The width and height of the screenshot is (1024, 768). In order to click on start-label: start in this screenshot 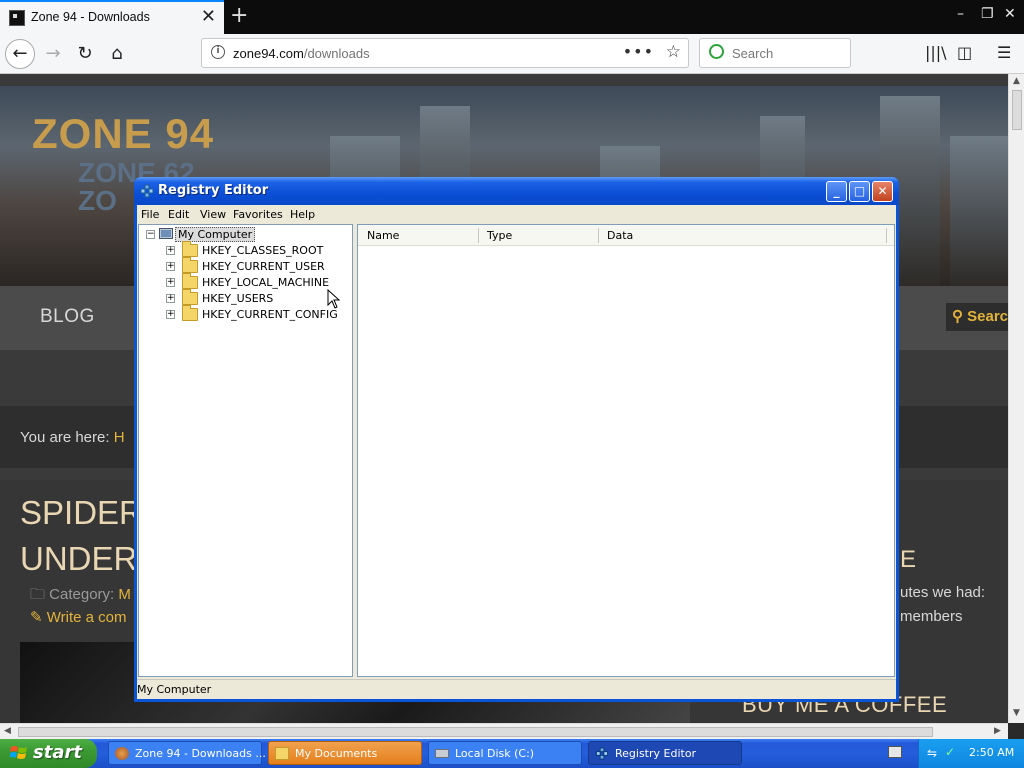, I will do `click(57, 752)`.